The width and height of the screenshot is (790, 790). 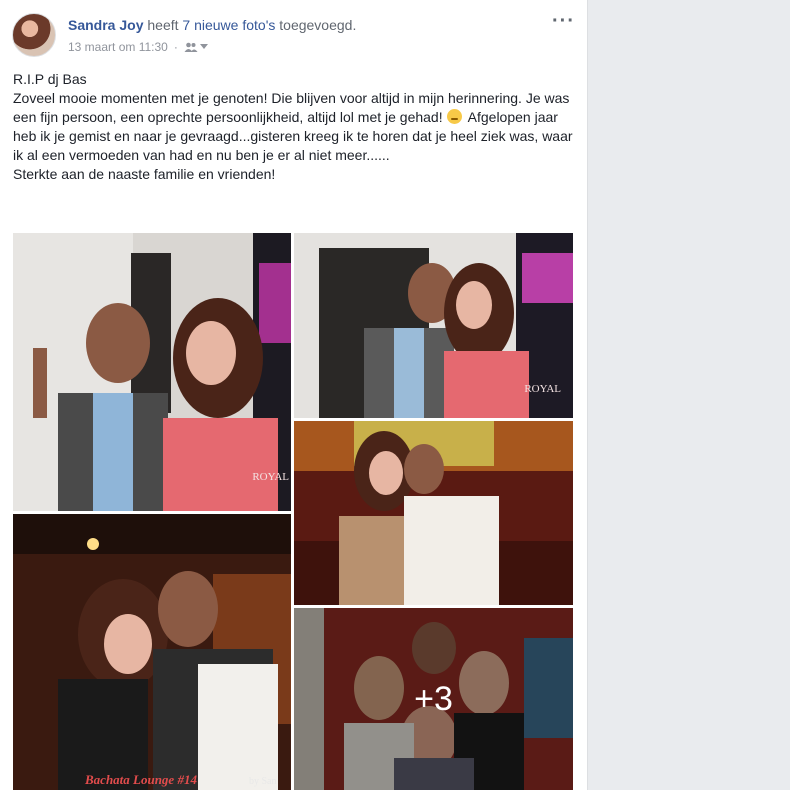 What do you see at coordinates (163, 25) in the screenshot?
I see `action-prefix: heeft` at bounding box center [163, 25].